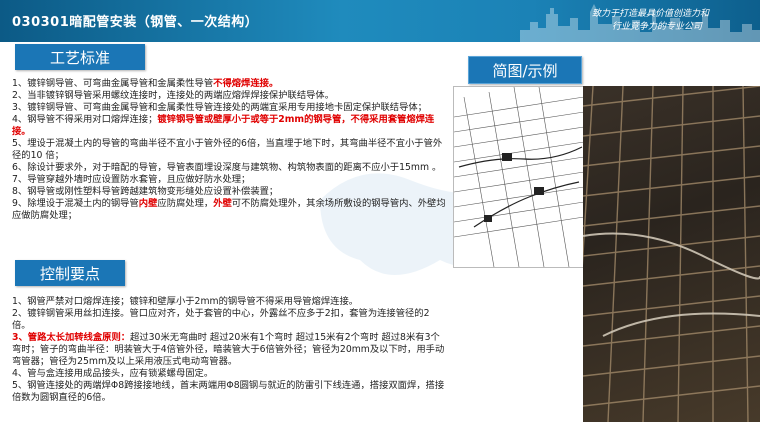 The width and height of the screenshot is (760, 422). I want to click on process-item-1-text: 1、镀锌钢导管、可弯曲金属导管和金属柔性导管, so click(113, 83).